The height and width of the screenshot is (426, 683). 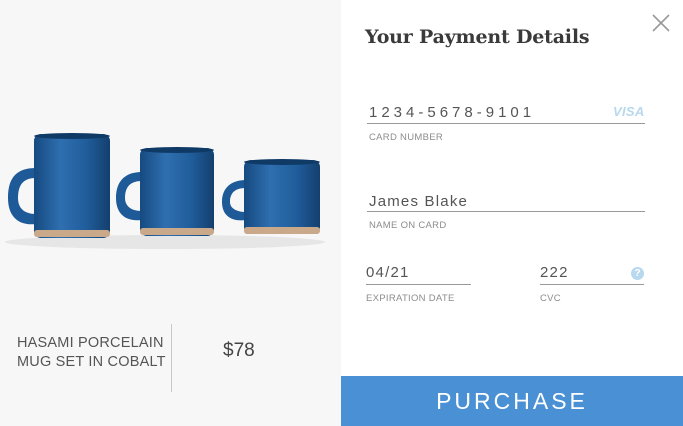 I want to click on expiration-underline, so click(x=418, y=284).